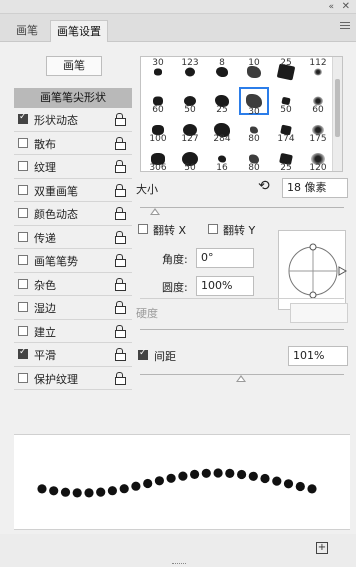 The width and height of the screenshot is (356, 567). I want to click on brush-preset: 127, so click(190, 130).